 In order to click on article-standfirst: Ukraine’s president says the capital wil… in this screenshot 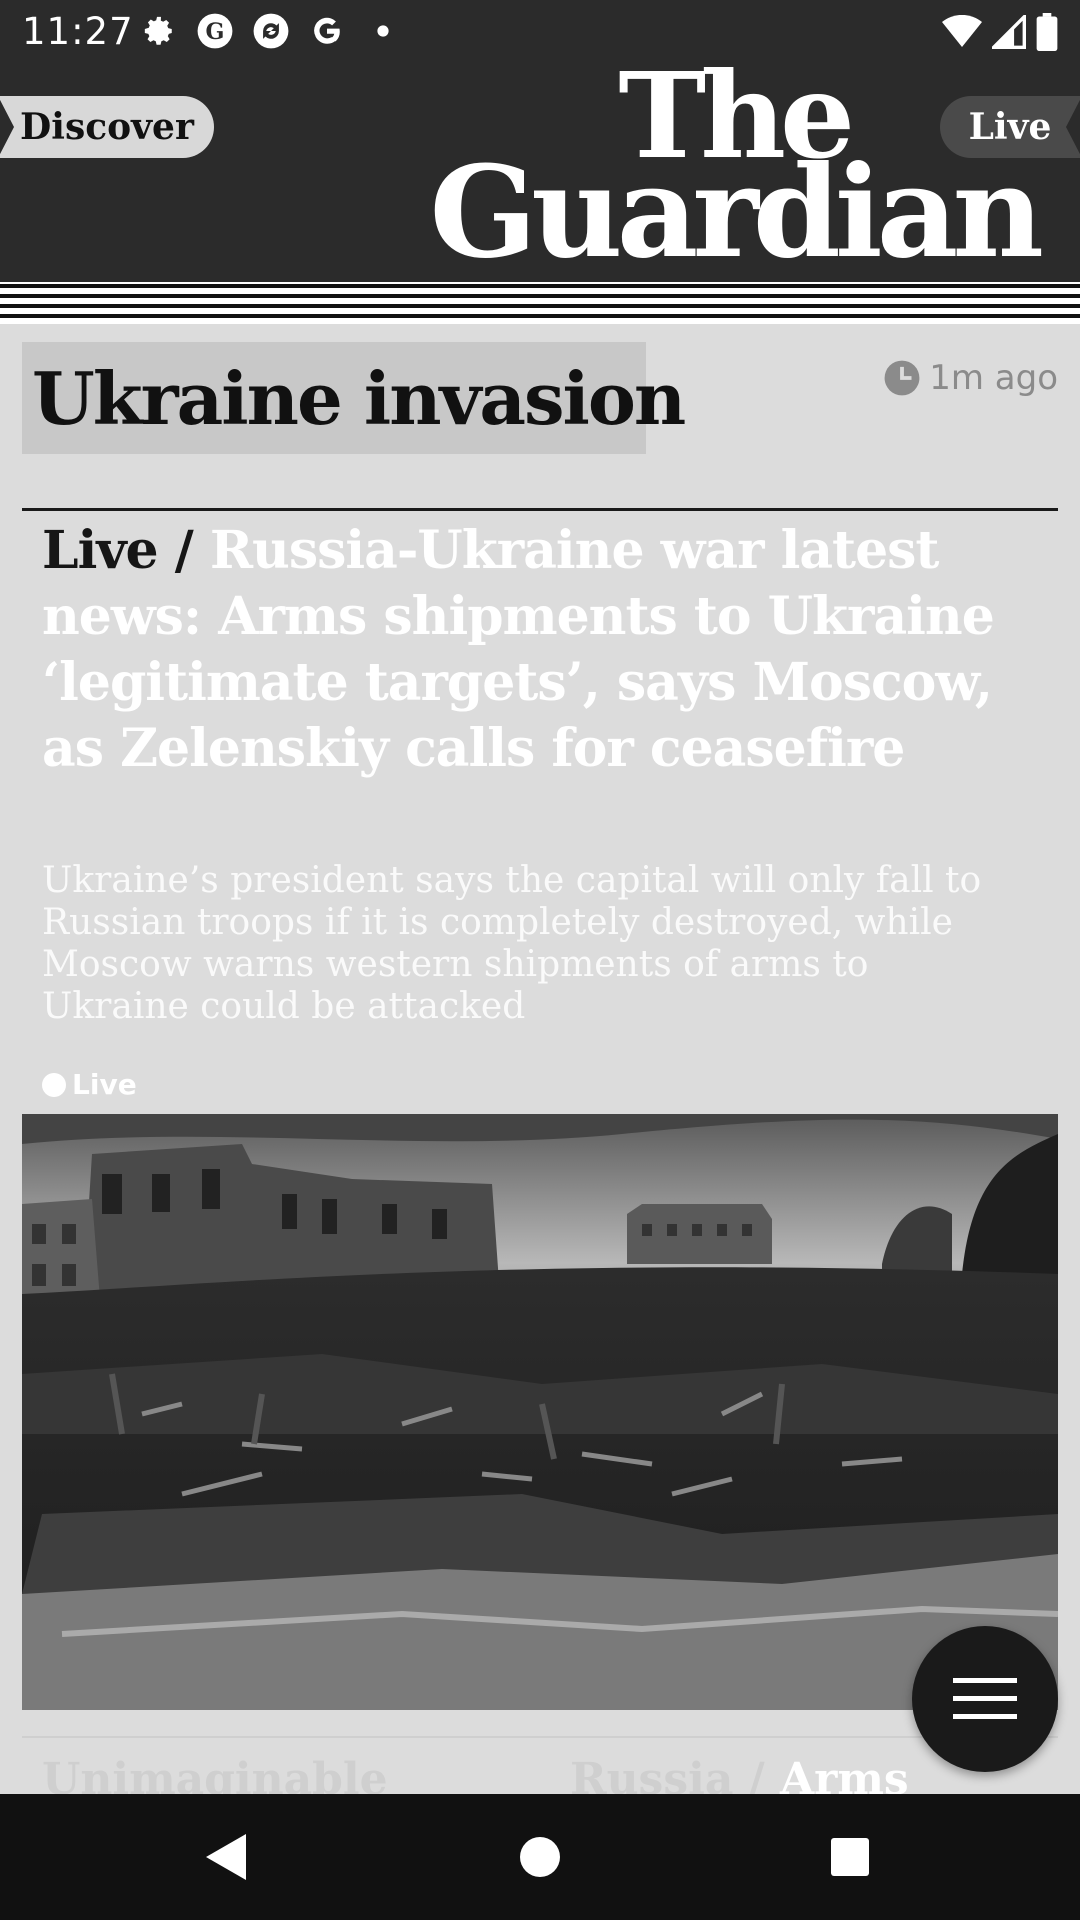, I will do `click(512, 943)`.